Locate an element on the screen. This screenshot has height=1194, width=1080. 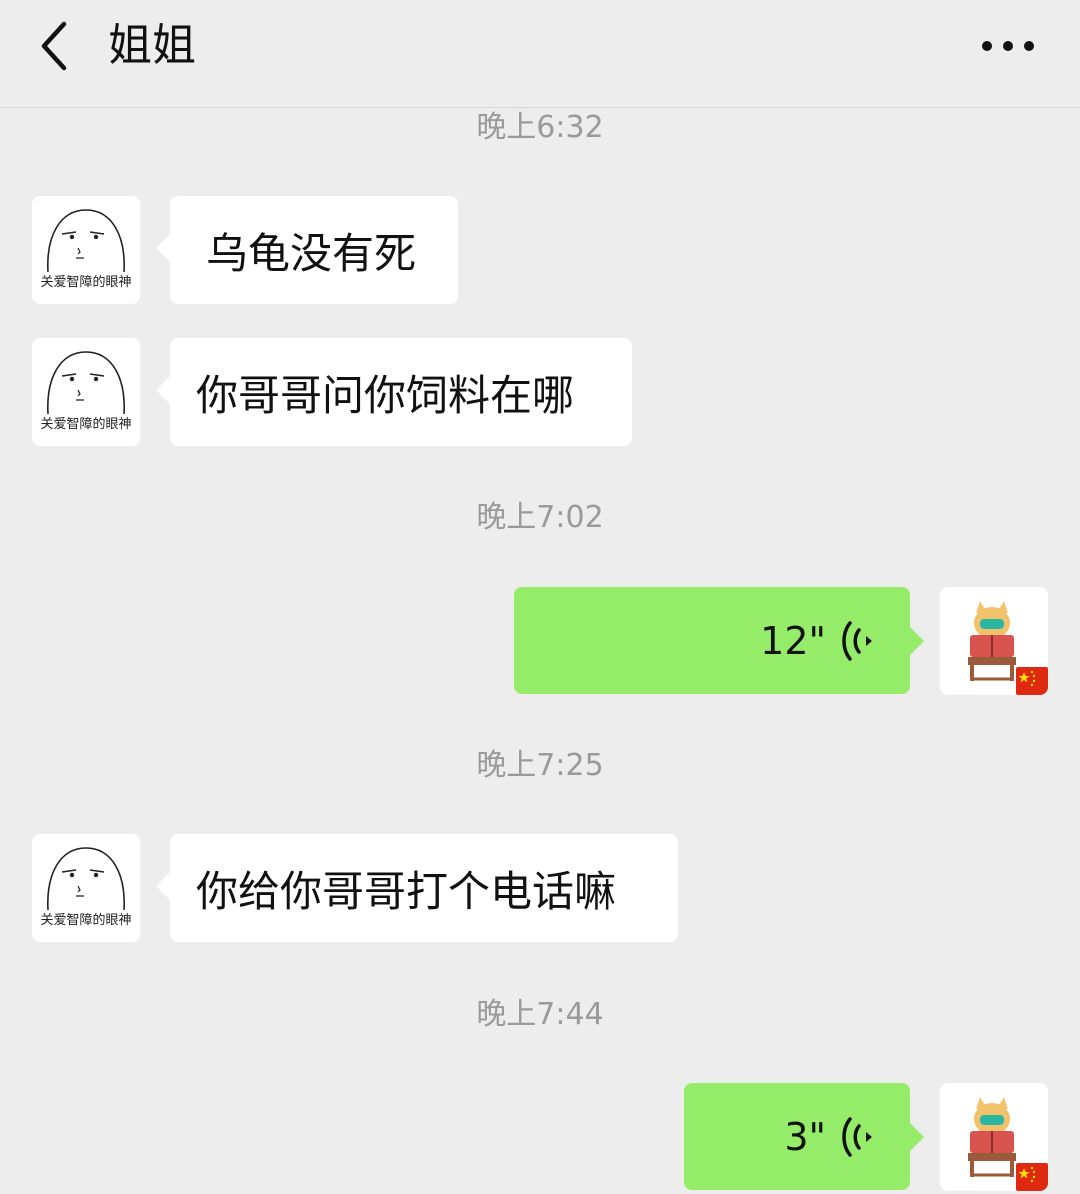
more-dots-icon is located at coordinates (1008, 46).